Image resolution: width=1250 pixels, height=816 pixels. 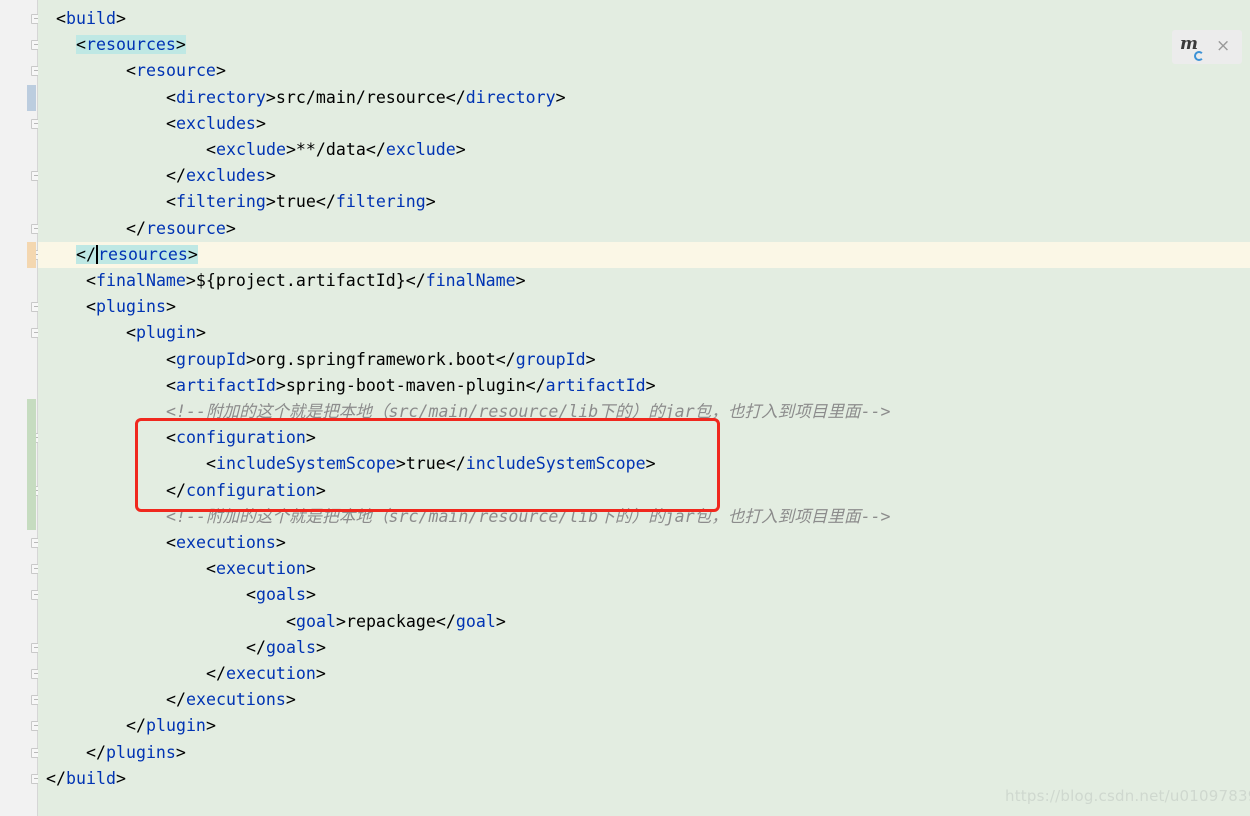 I want to click on code-text: <goals>, so click(x=281, y=595).